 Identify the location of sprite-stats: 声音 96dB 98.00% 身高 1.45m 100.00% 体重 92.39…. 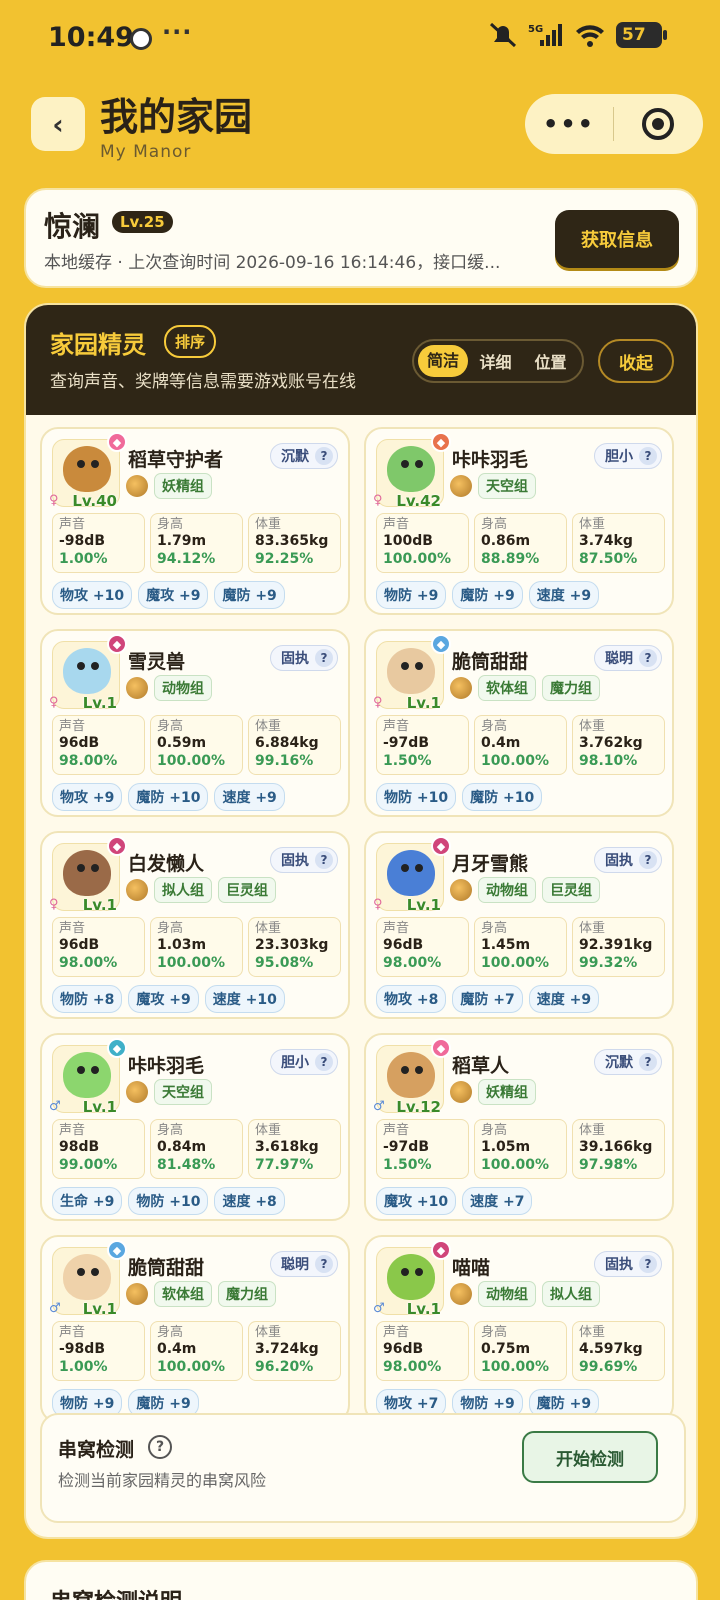
(520, 947).